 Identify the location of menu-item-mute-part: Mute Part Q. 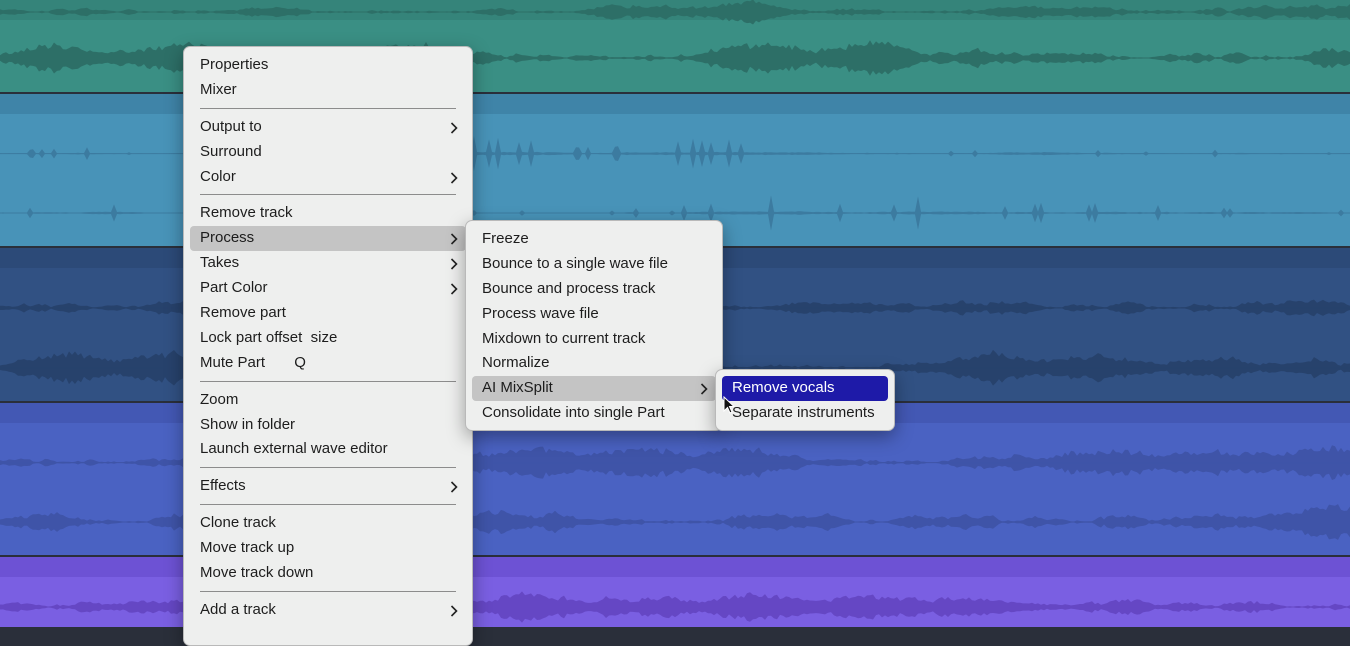
(328, 363).